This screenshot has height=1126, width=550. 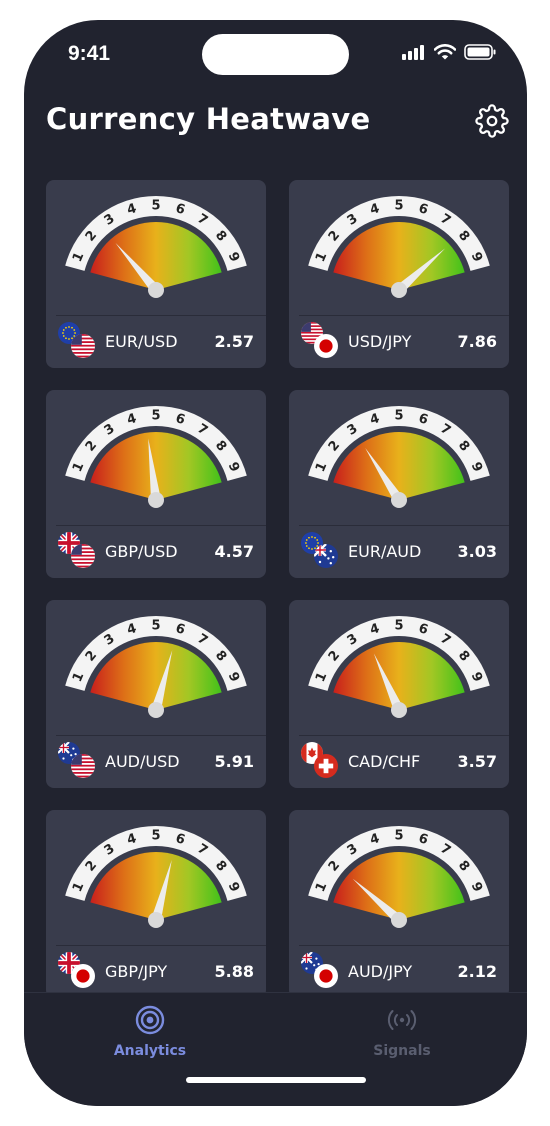 I want to click on currency-pair-label: GBP/JPY, so click(x=136, y=971).